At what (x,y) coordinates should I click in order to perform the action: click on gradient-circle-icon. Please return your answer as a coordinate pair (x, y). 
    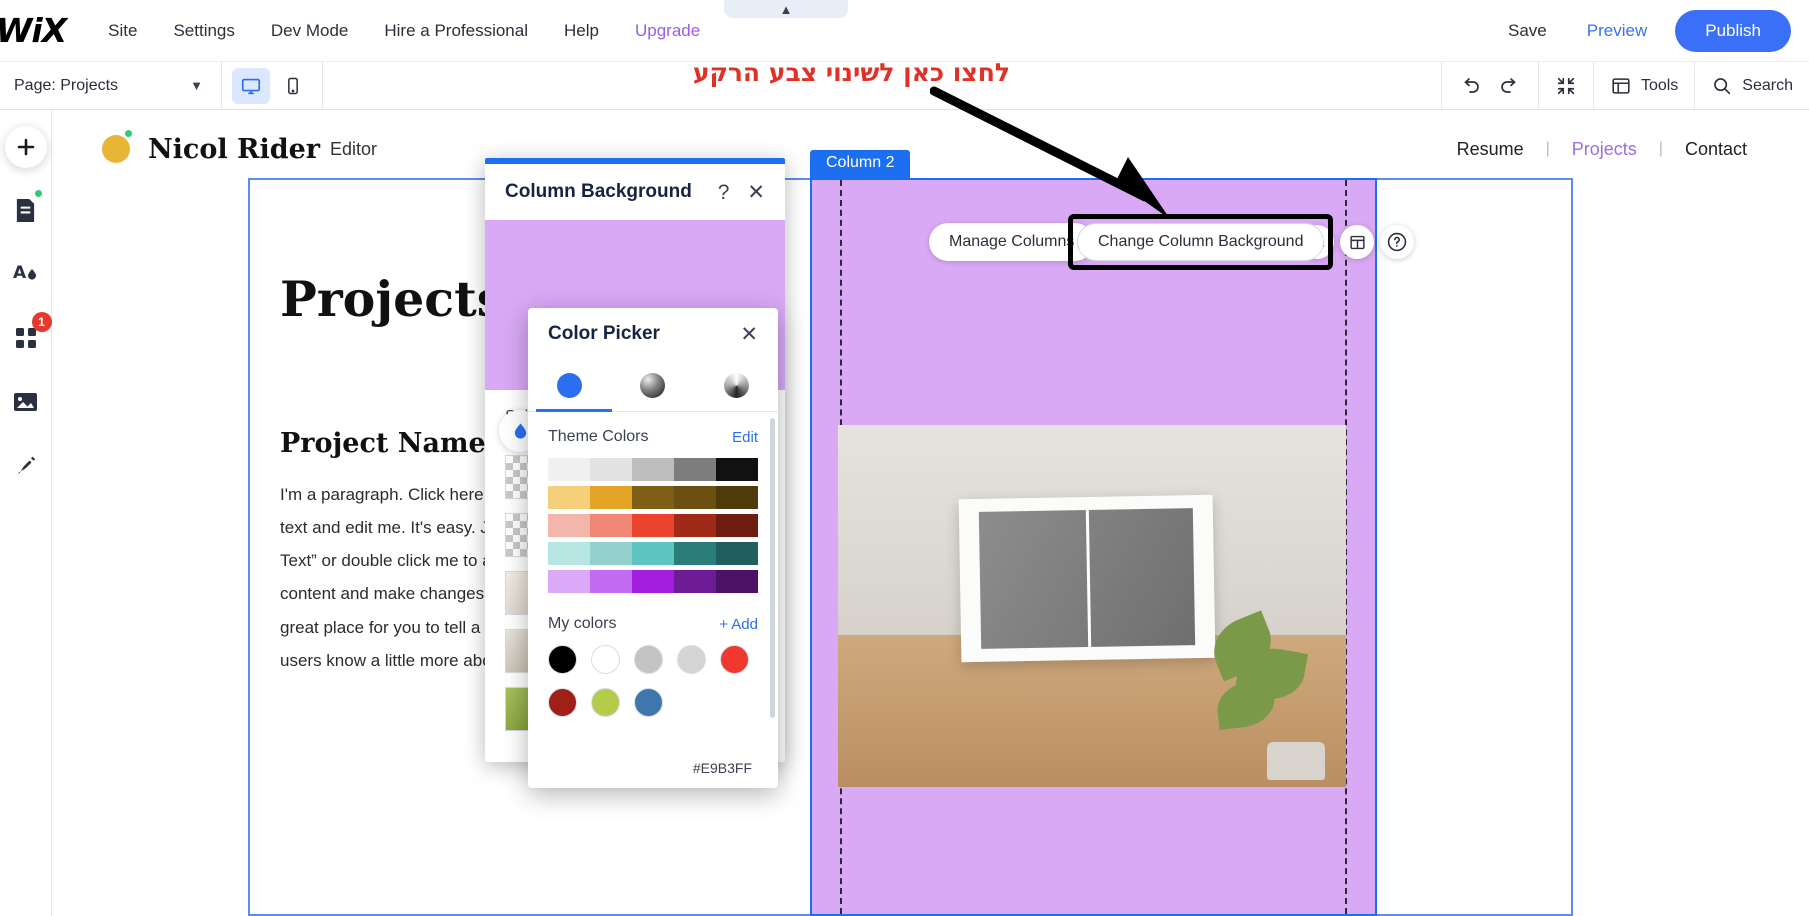
    Looking at the image, I should click on (653, 385).